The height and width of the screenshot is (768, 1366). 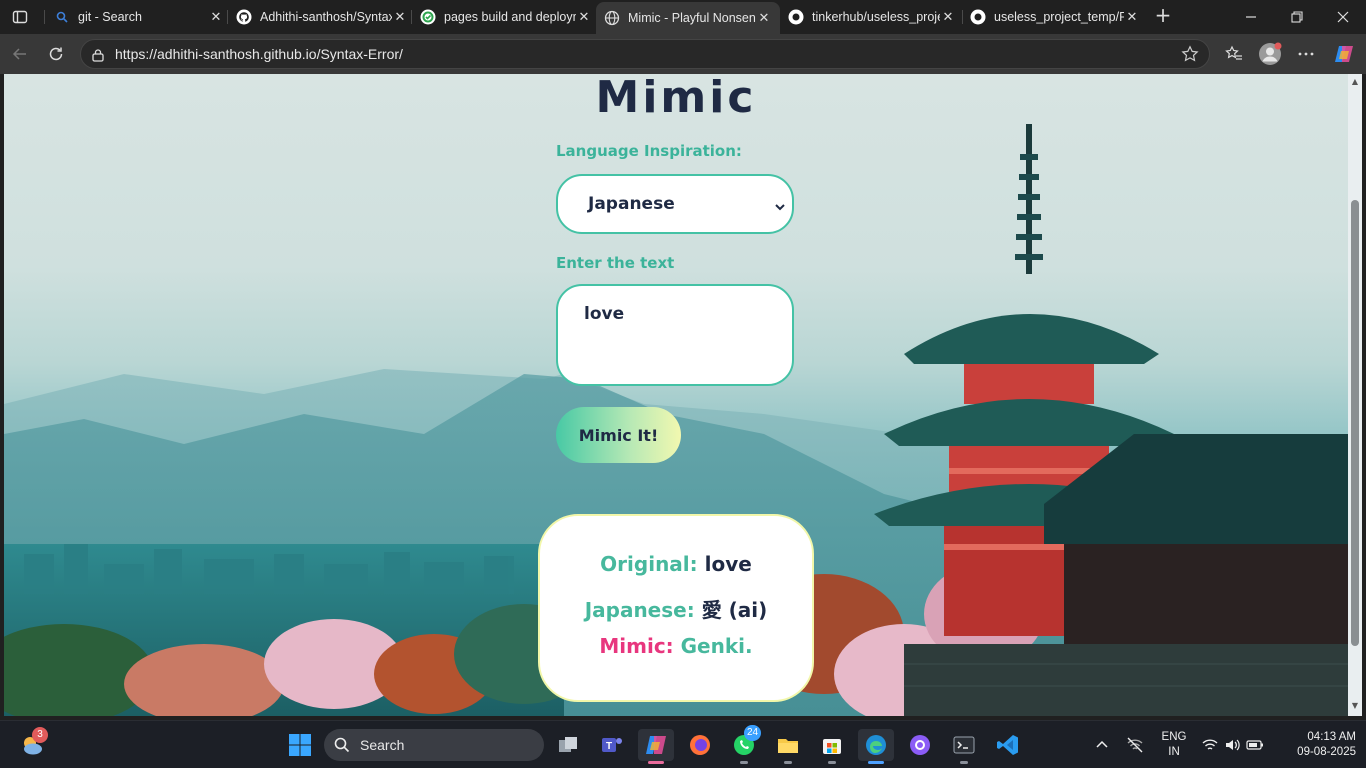 I want to click on language-label: Language Inspiration:, so click(x=649, y=151).